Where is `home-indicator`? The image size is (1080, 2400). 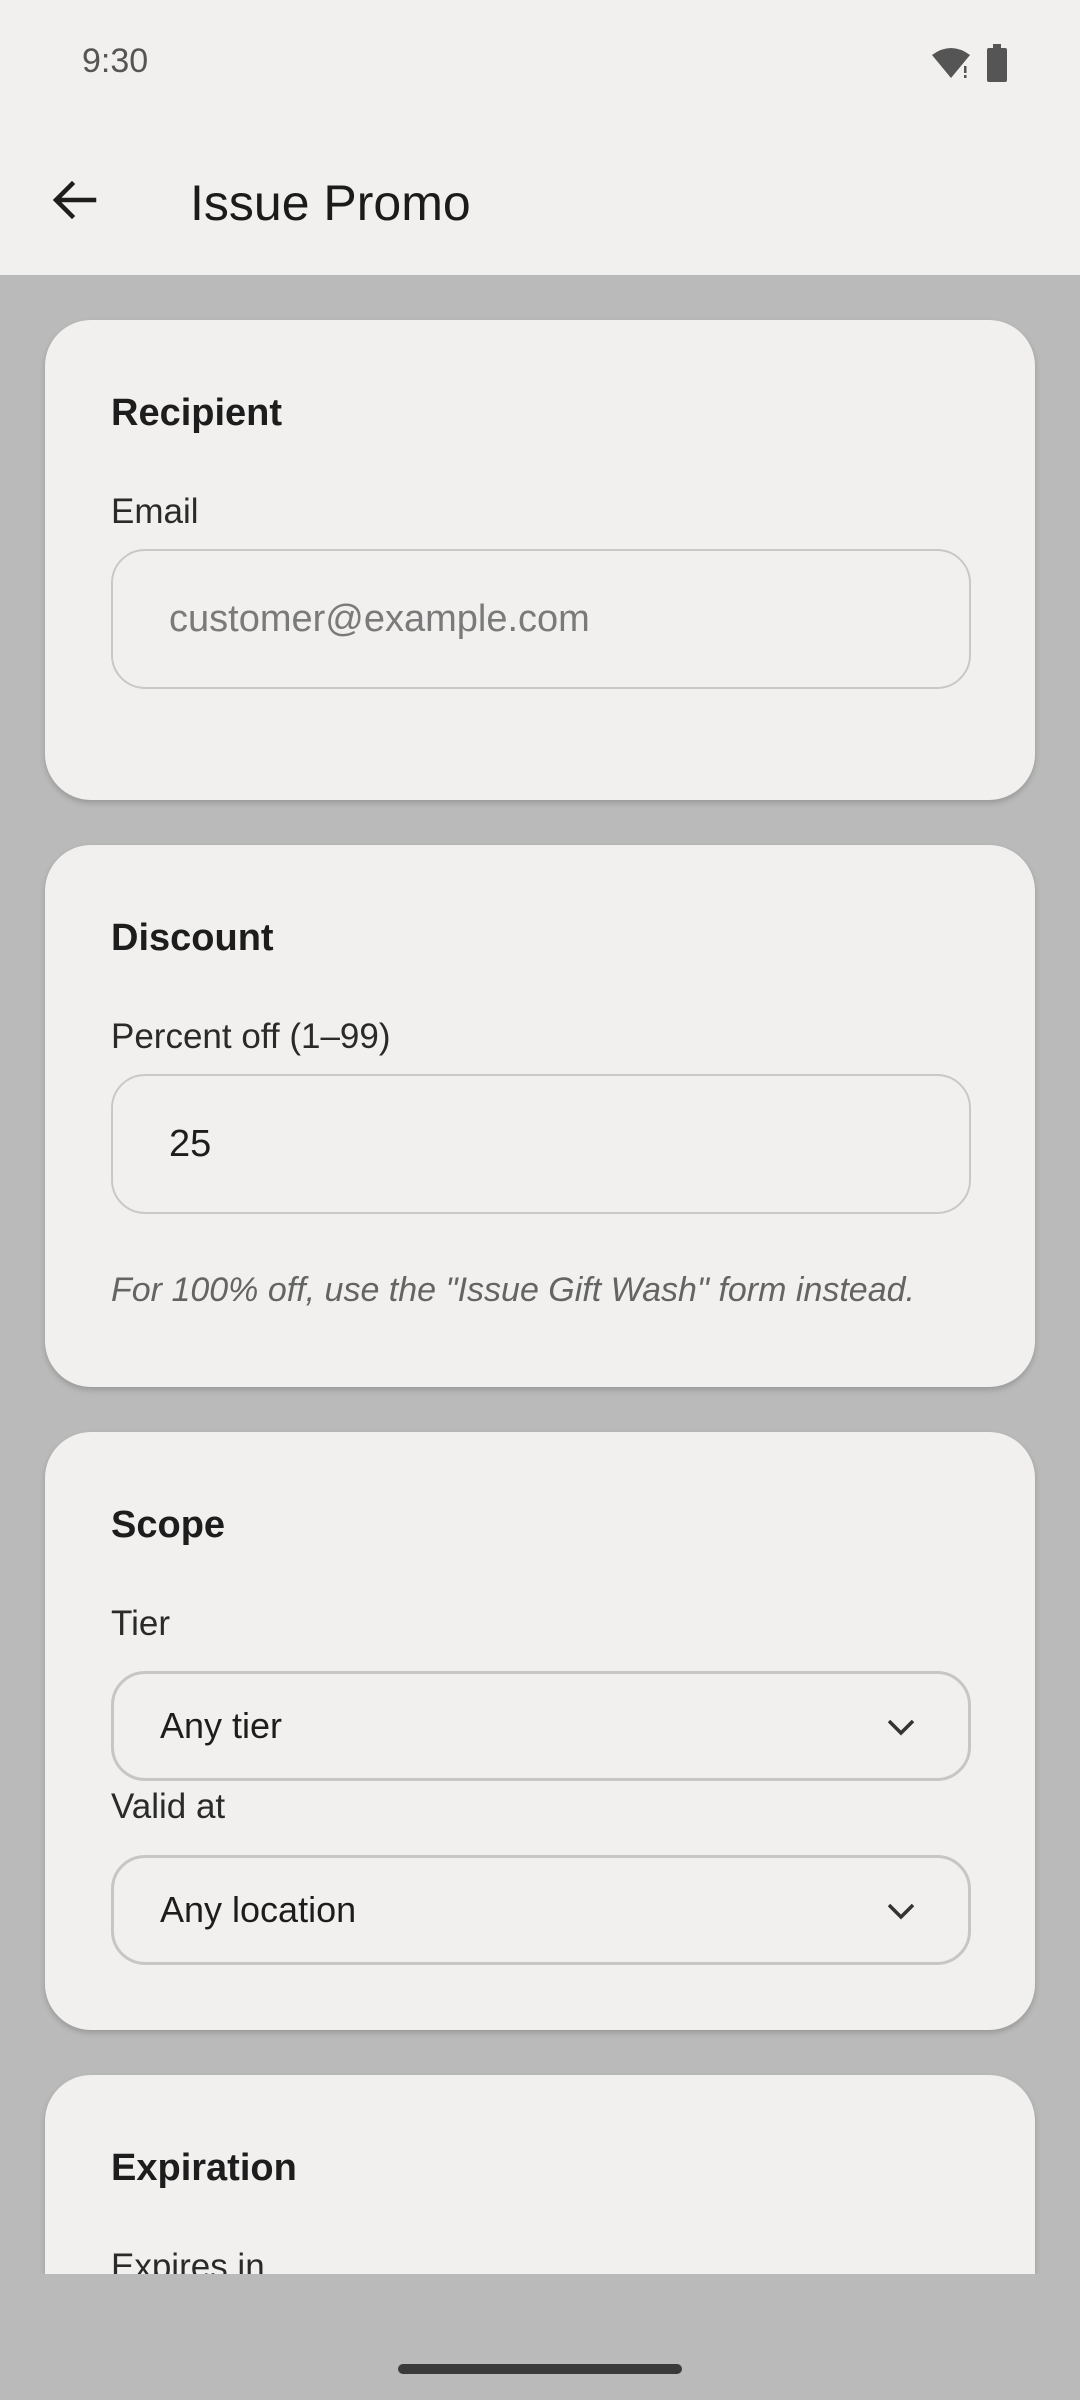
home-indicator is located at coordinates (540, 2369).